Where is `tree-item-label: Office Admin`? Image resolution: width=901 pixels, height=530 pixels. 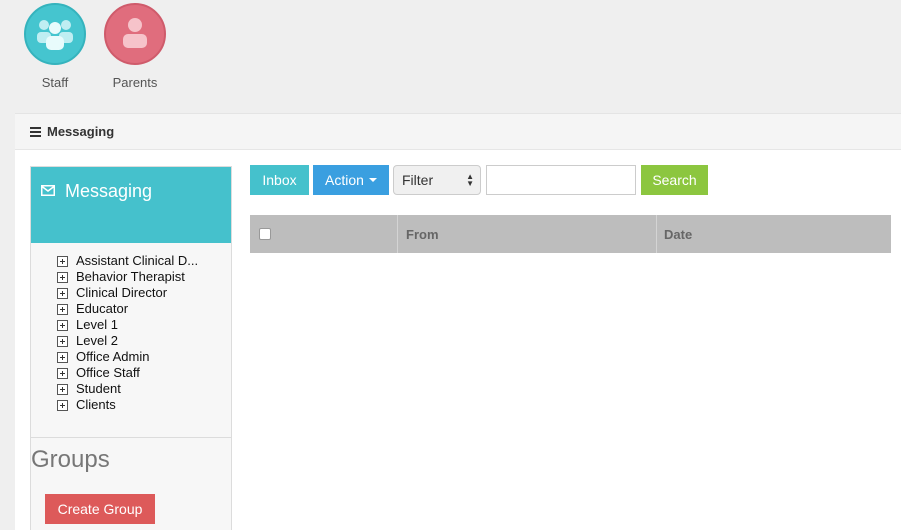 tree-item-label: Office Admin is located at coordinates (113, 356).